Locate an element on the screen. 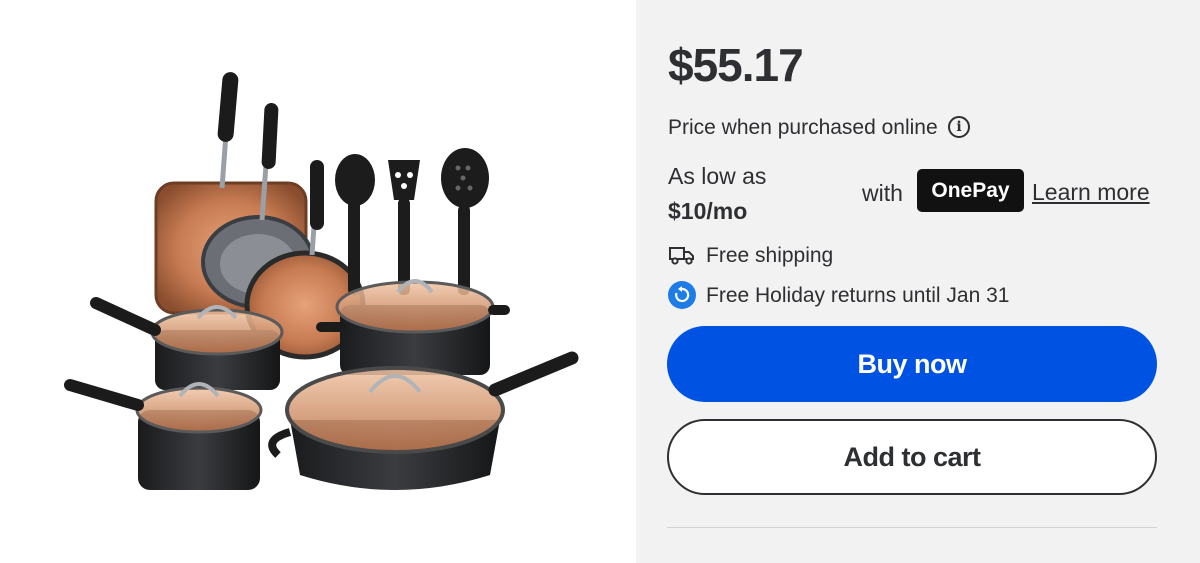  free-returns-text: Free Holiday returns until Jan 31 is located at coordinates (858, 295).